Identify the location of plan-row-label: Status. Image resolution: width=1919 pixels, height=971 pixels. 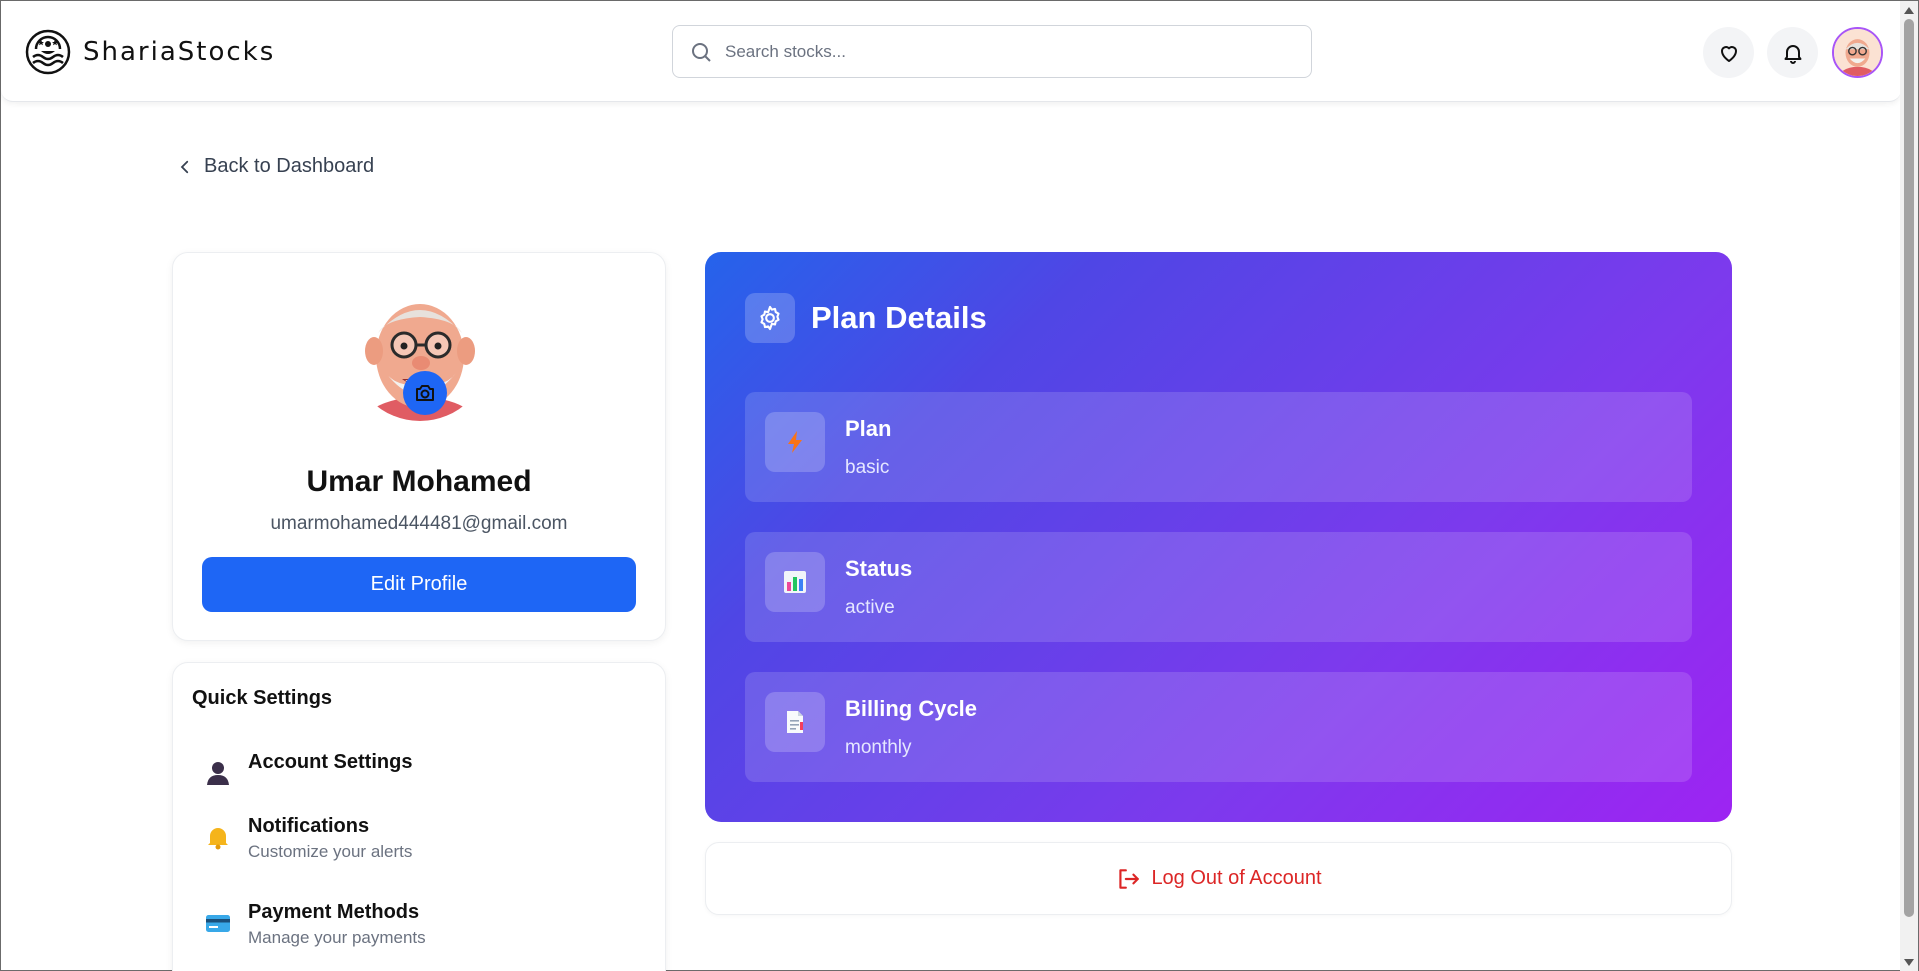
(879, 568).